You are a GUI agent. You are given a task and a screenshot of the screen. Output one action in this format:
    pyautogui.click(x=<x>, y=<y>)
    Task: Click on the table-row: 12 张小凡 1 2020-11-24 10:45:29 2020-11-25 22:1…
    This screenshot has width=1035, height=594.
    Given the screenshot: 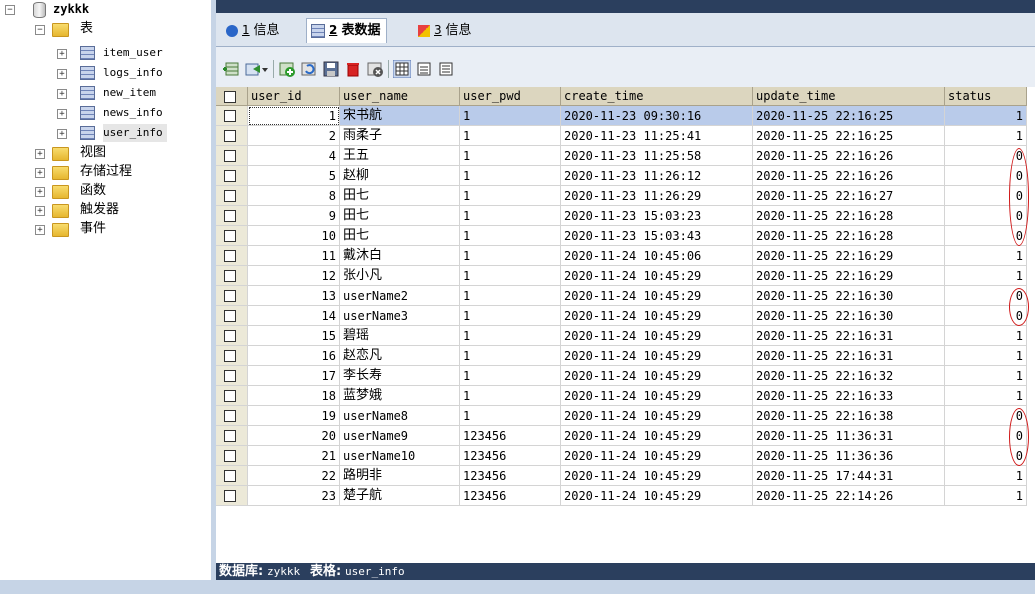 What is the action you would take?
    pyautogui.click(x=625, y=276)
    